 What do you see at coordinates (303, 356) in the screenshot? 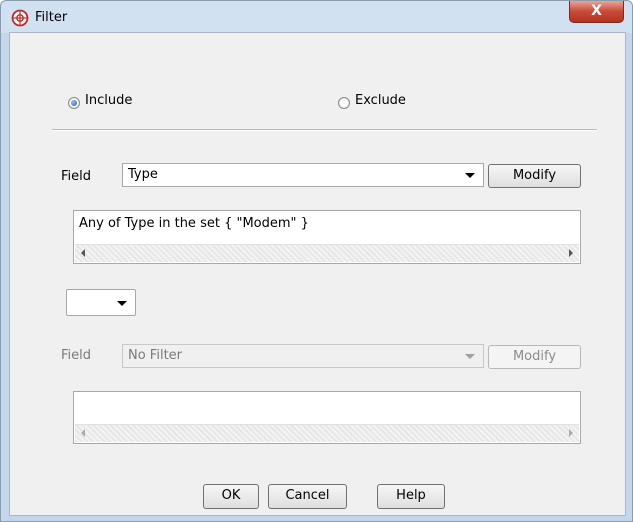
I see `field-combo-2: No Filter` at bounding box center [303, 356].